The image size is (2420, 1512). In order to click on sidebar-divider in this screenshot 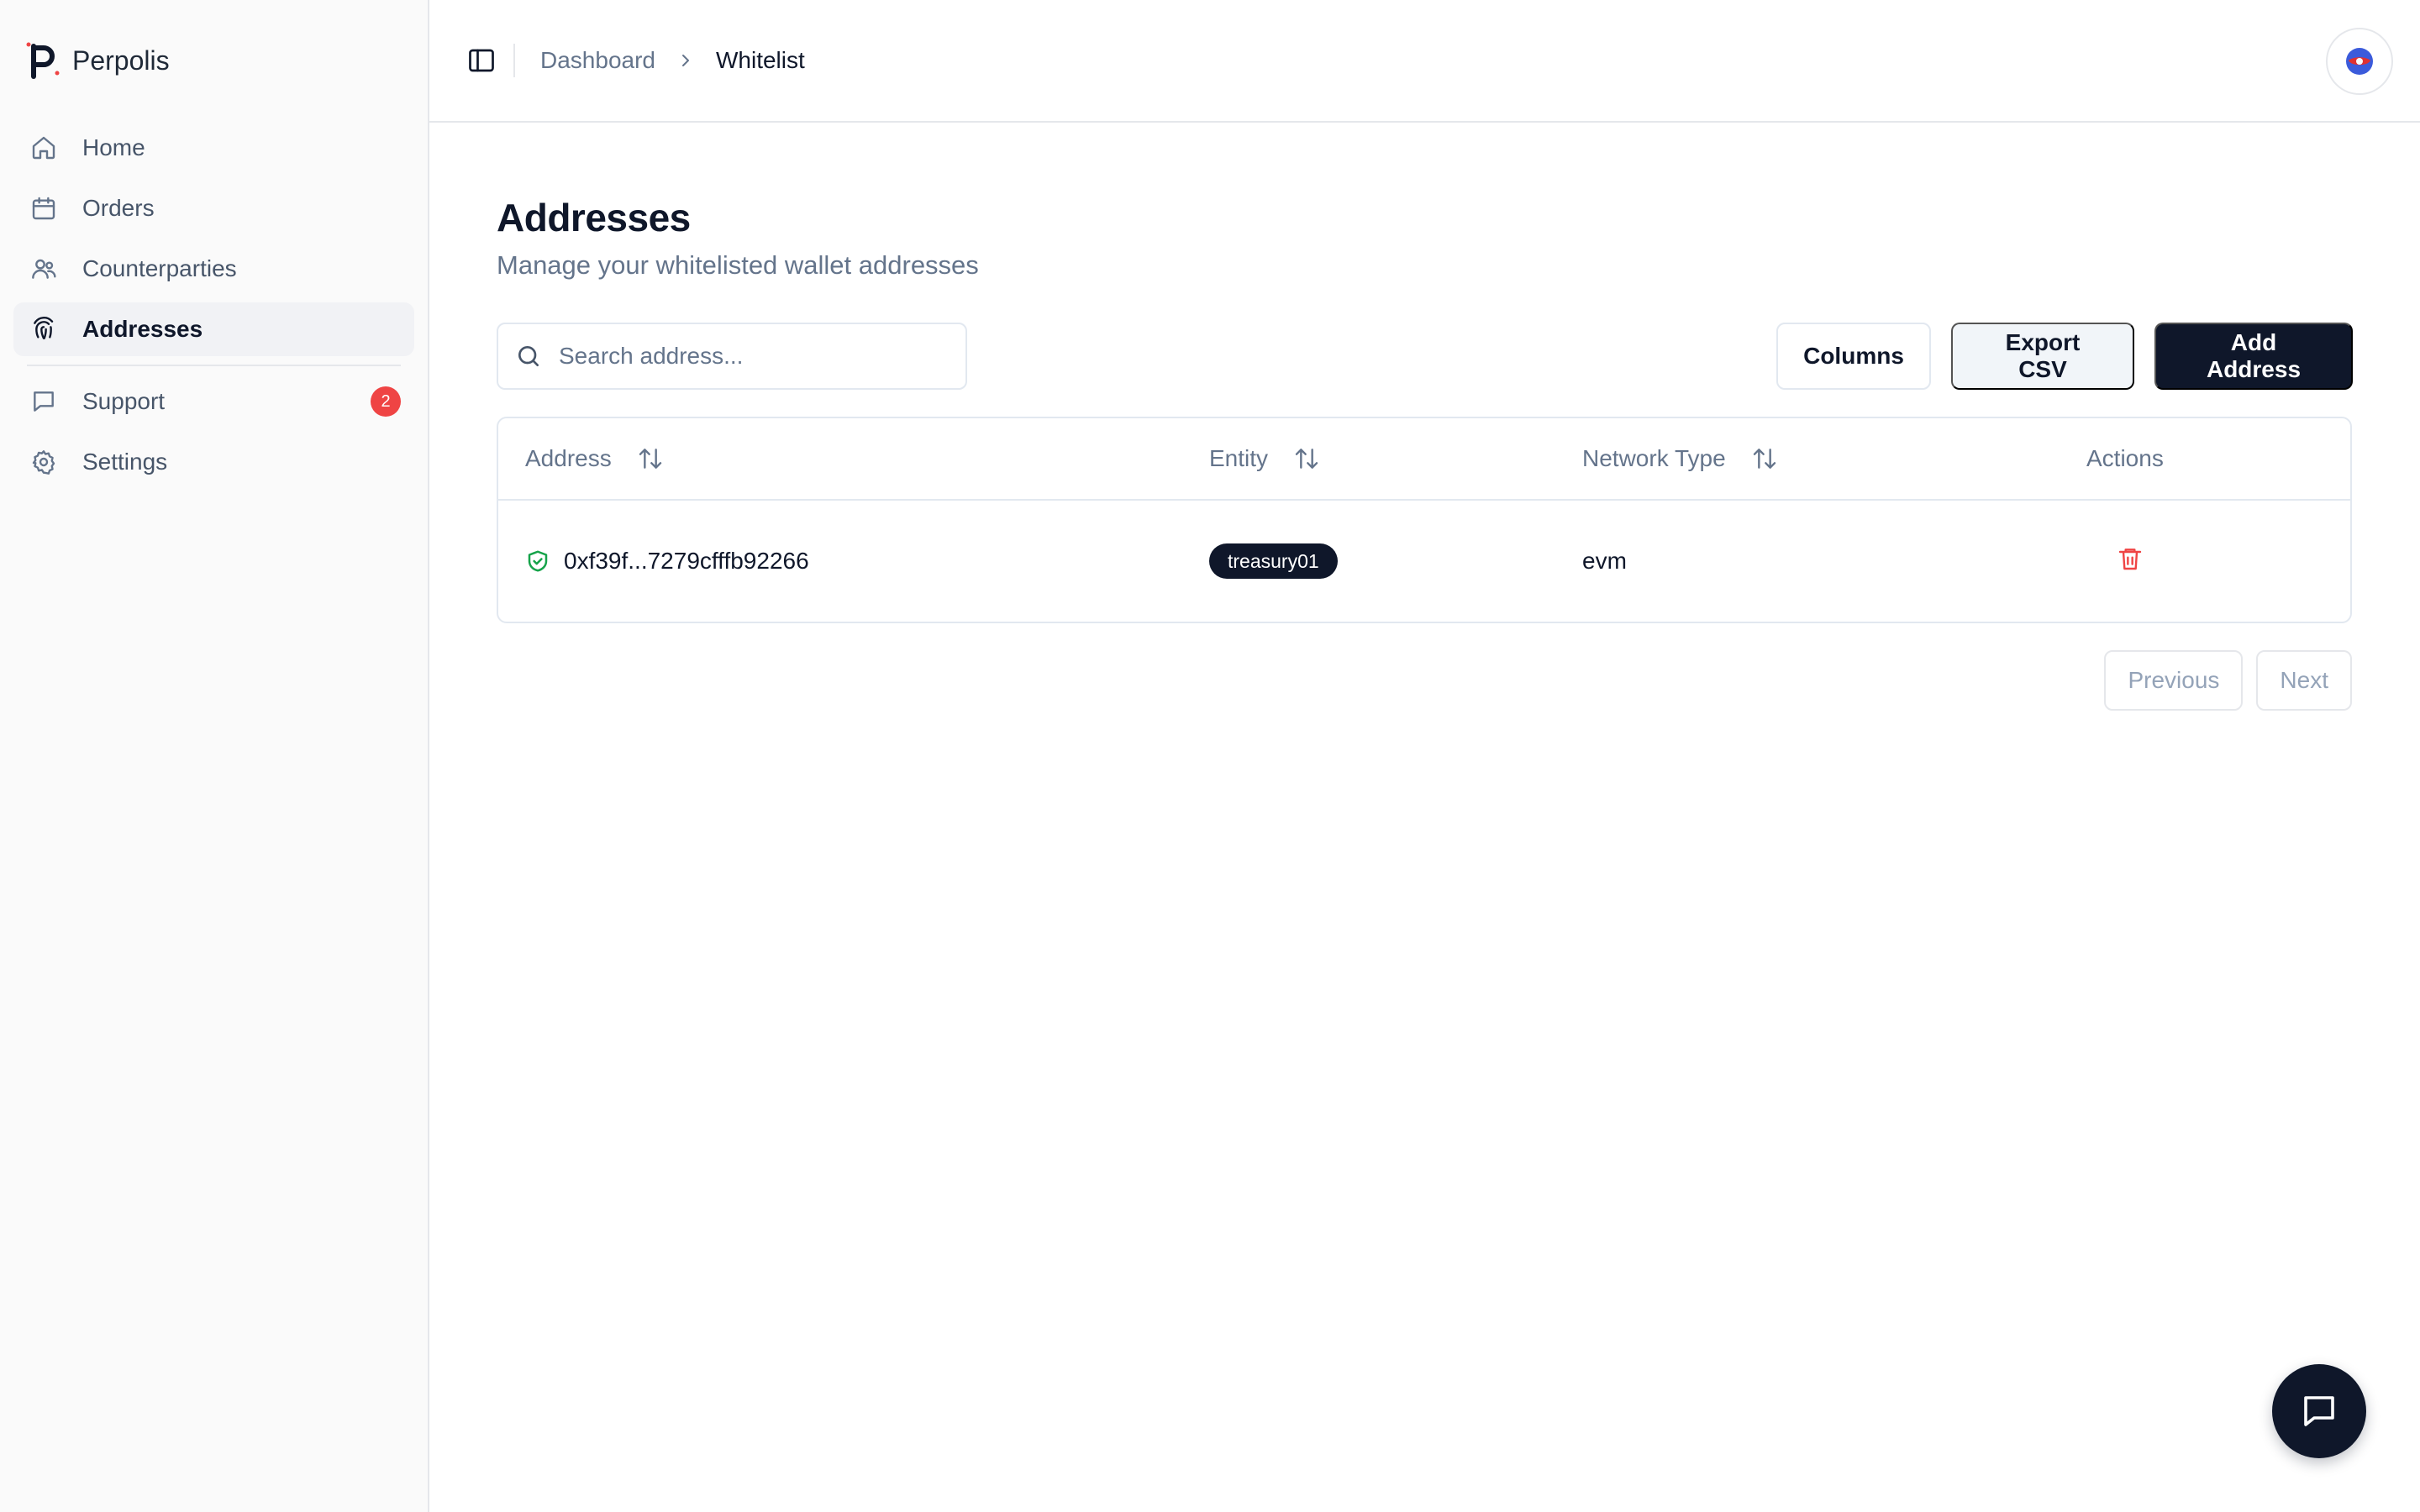, I will do `click(214, 365)`.